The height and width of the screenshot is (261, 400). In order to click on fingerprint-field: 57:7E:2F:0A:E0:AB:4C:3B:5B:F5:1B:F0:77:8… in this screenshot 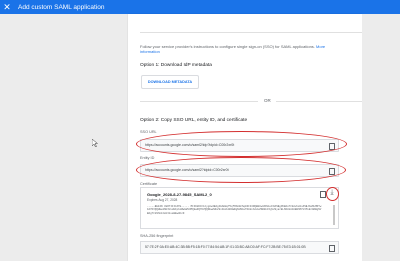, I will do `click(239, 247)`.